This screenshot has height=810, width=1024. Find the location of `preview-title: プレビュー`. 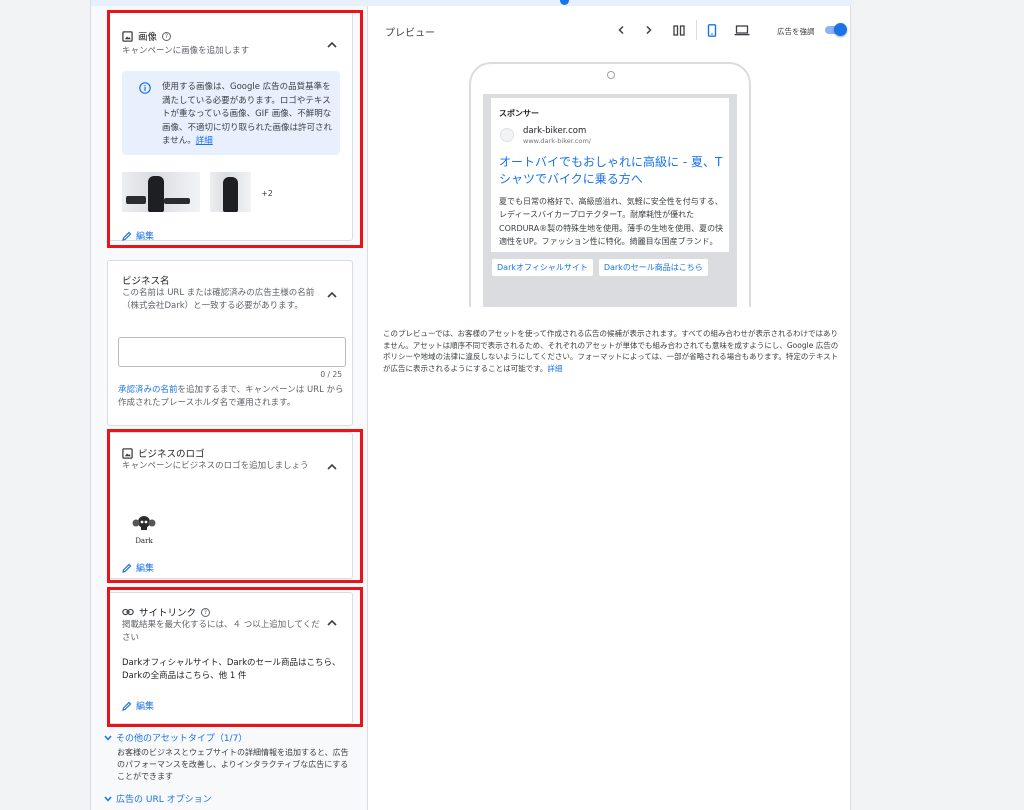

preview-title: プレビュー is located at coordinates (410, 33).